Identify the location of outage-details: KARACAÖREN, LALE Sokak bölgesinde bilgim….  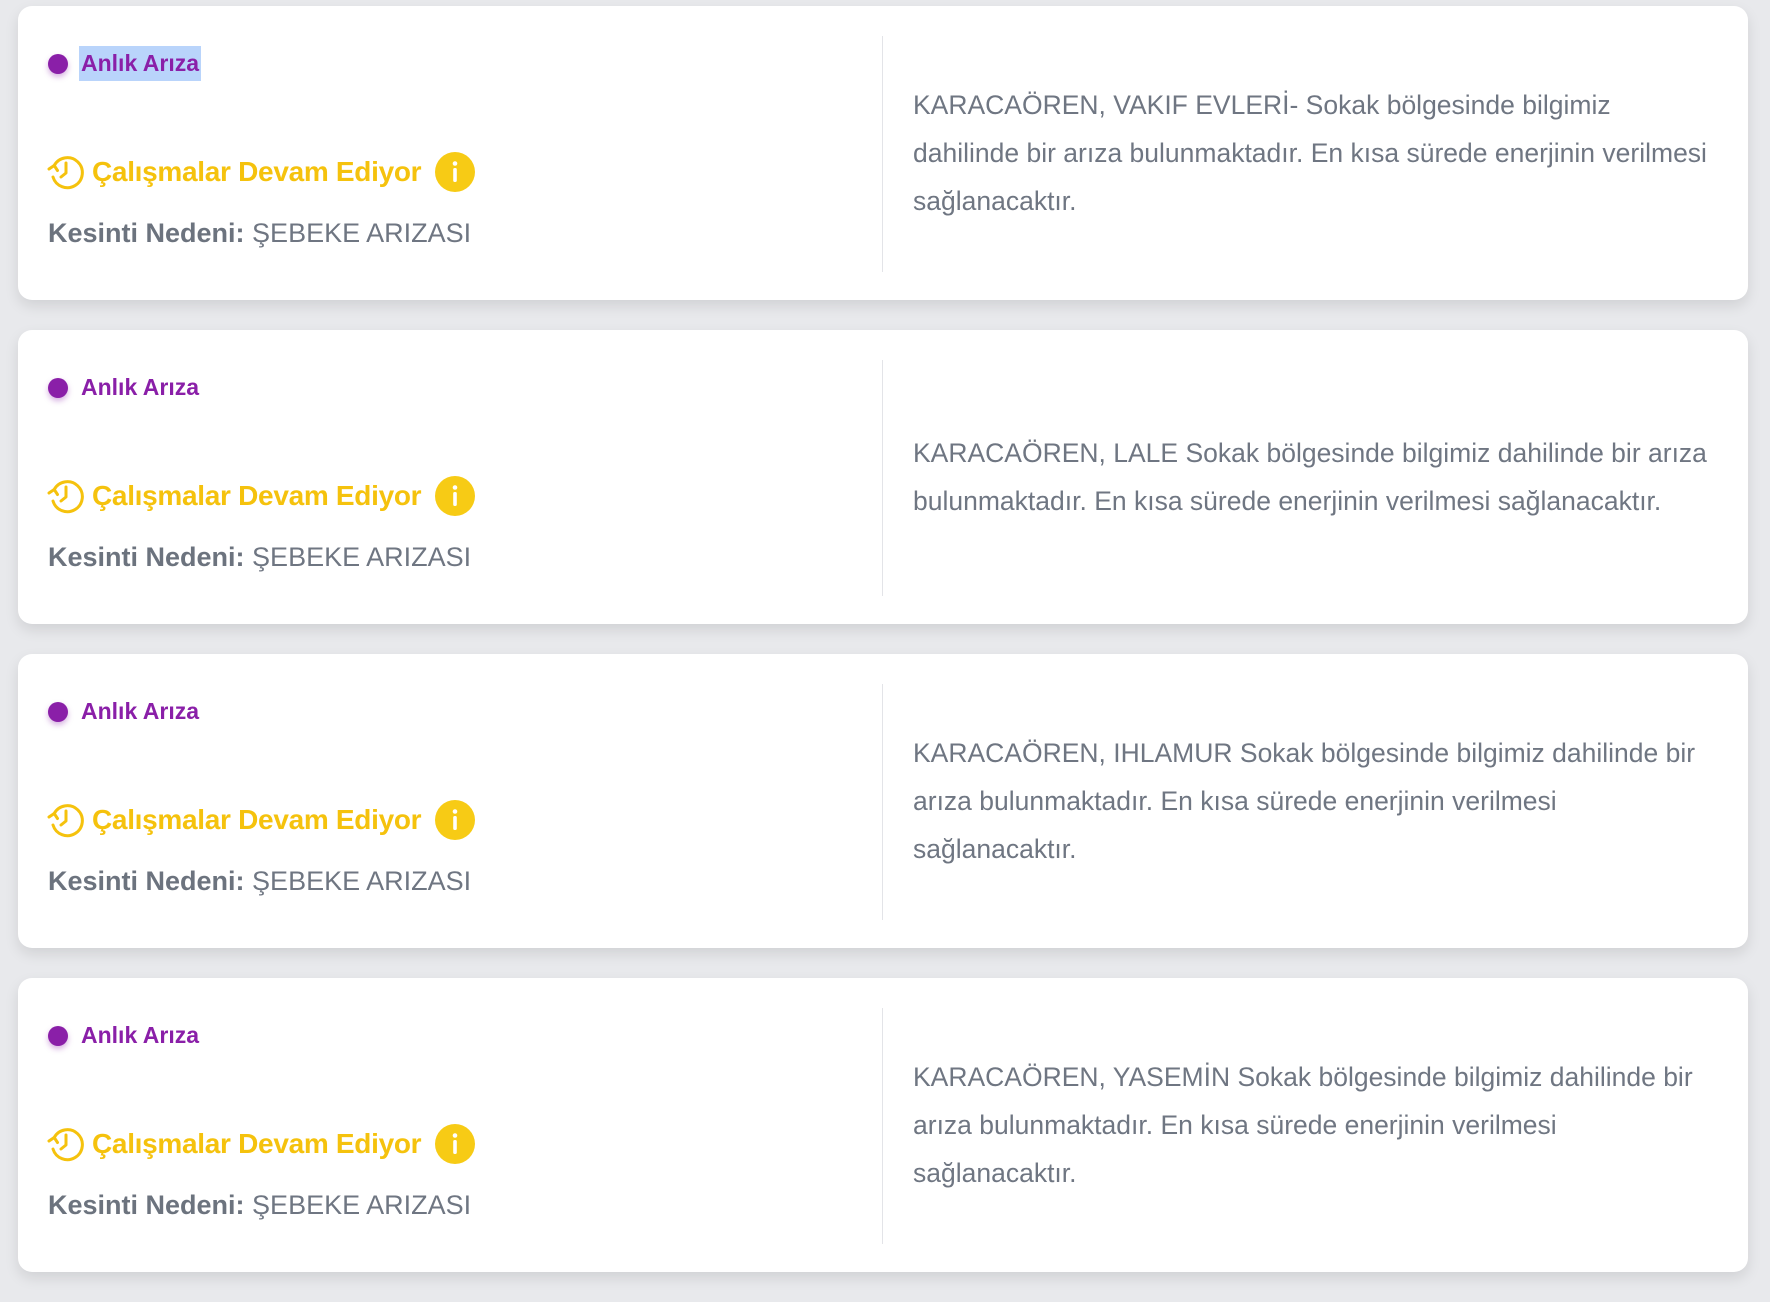
(1313, 477).